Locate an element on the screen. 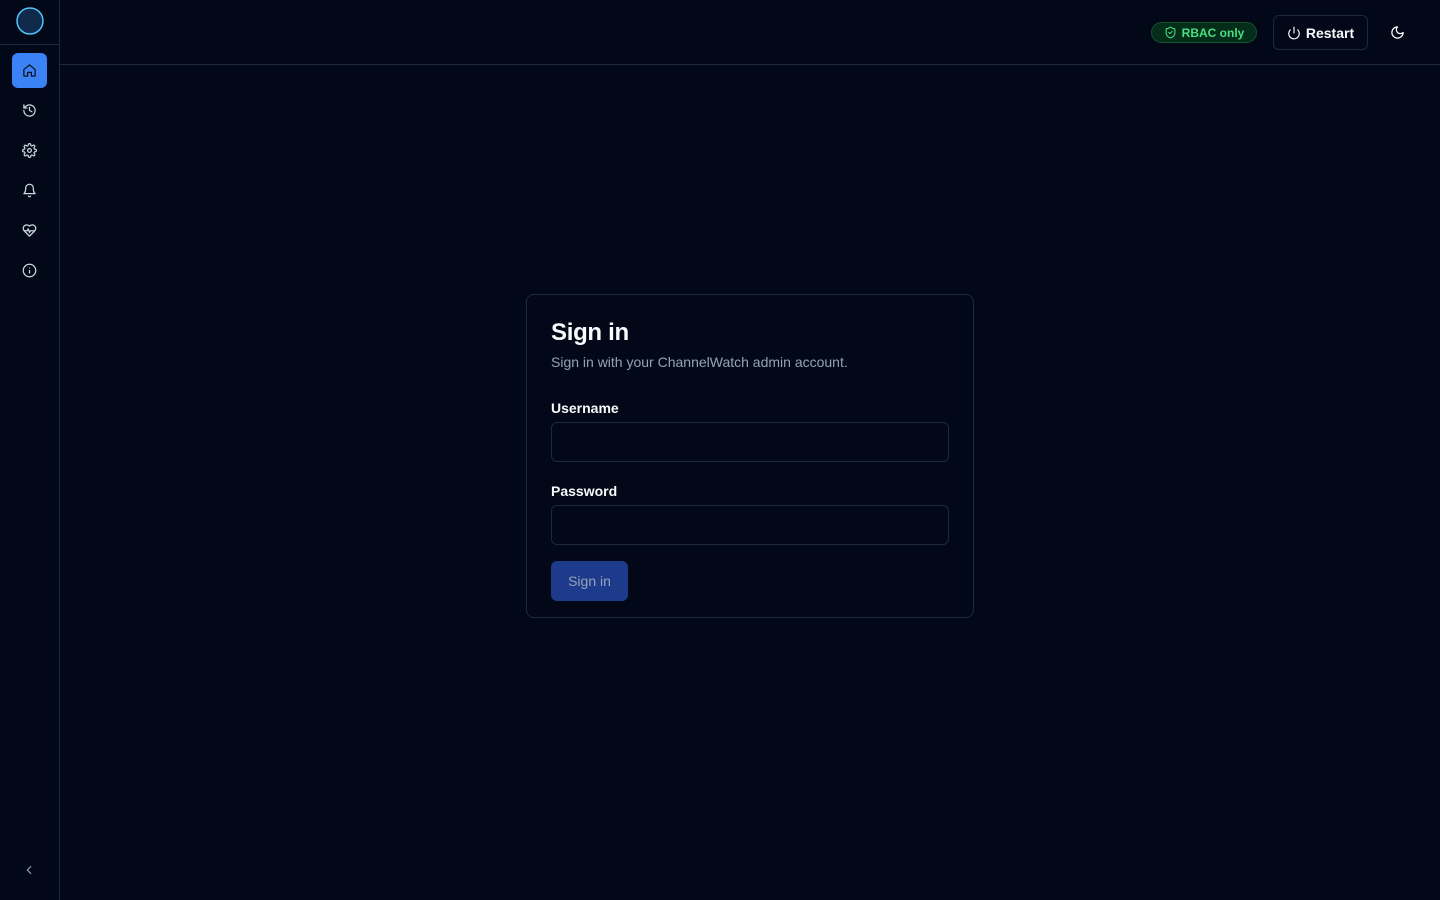  sidebar-item-settings is located at coordinates (29, 150).